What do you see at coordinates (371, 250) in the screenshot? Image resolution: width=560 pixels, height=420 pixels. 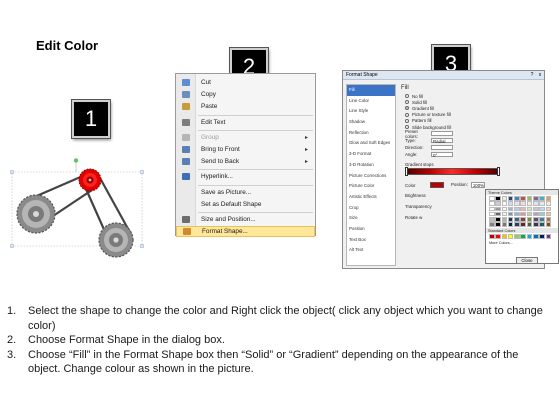 I see `category-item: Alt Text` at bounding box center [371, 250].